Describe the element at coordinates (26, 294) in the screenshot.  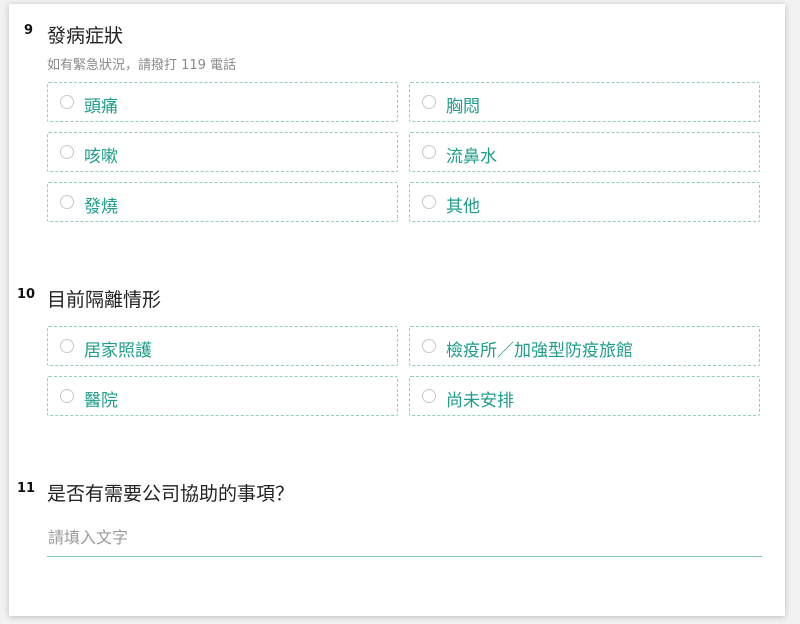
I see `question-number: 10` at that location.